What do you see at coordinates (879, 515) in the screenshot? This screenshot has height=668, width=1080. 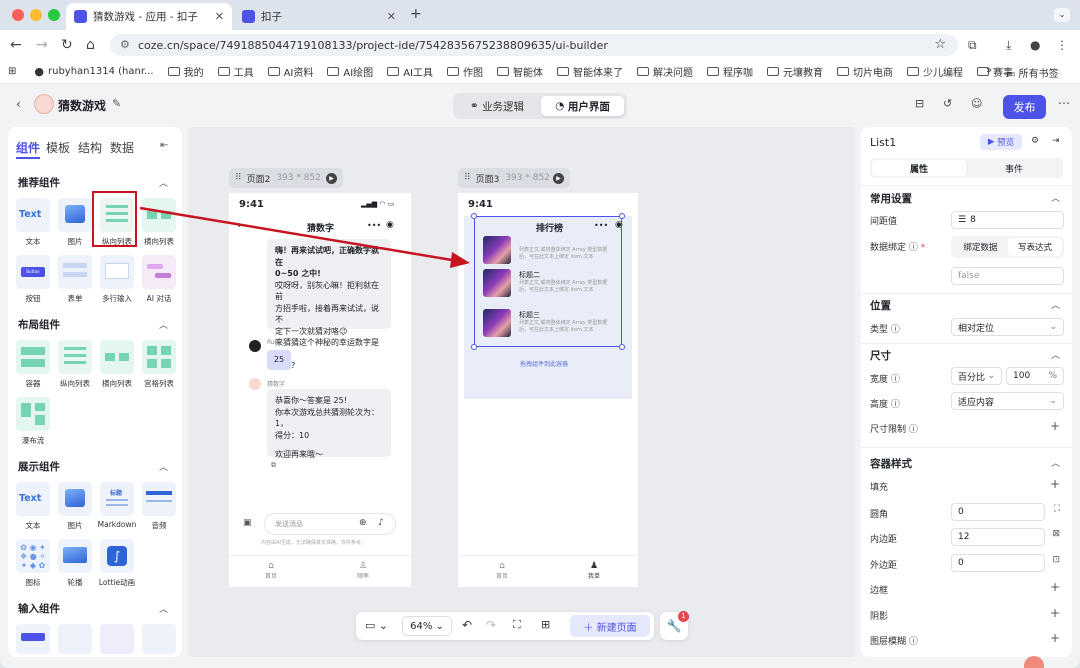 I see `radius-label: 圆角` at bounding box center [879, 515].